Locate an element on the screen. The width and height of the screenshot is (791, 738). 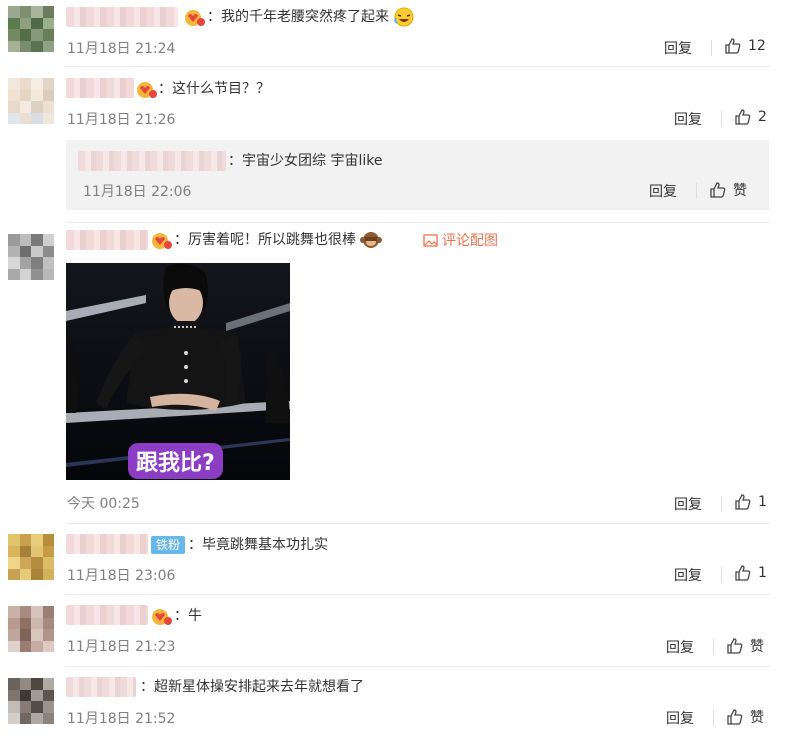
like-count: 2 is located at coordinates (762, 117).